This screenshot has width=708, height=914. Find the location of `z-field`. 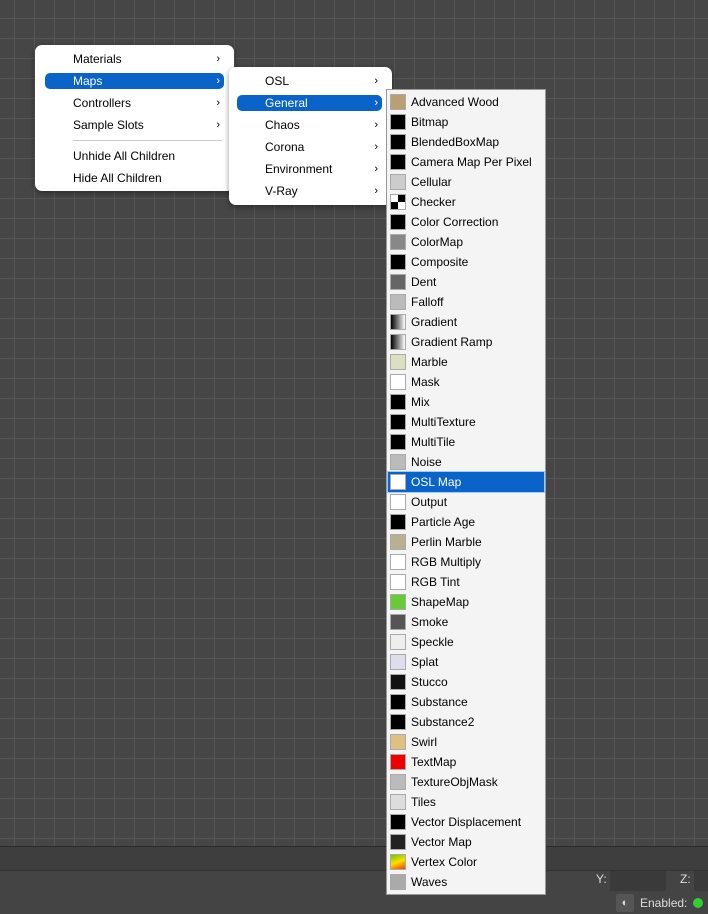

z-field is located at coordinates (701, 881).